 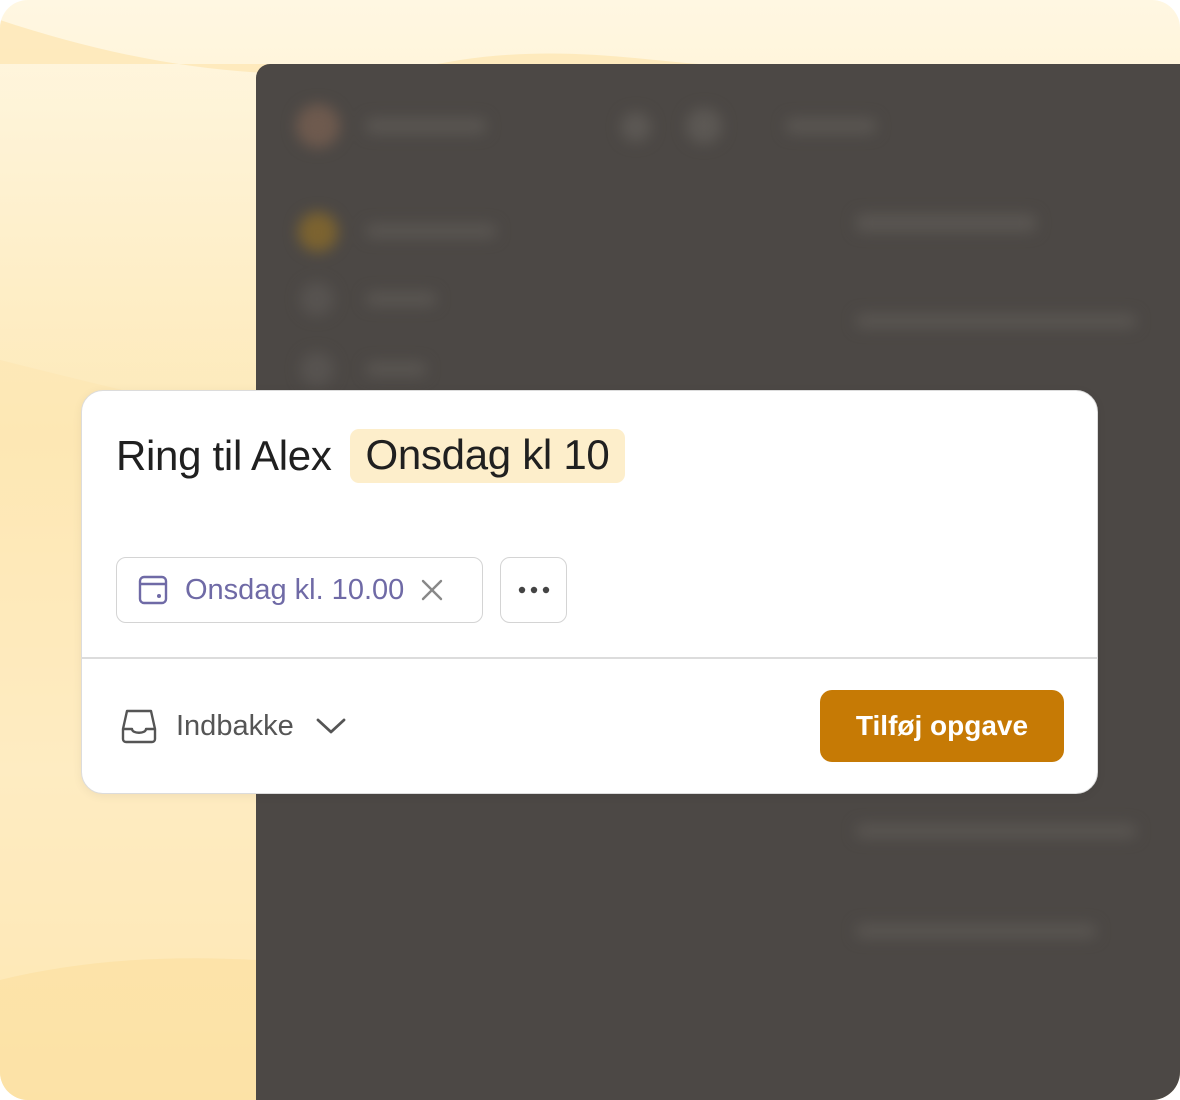 What do you see at coordinates (589, 658) in the screenshot?
I see `dialog-divider` at bounding box center [589, 658].